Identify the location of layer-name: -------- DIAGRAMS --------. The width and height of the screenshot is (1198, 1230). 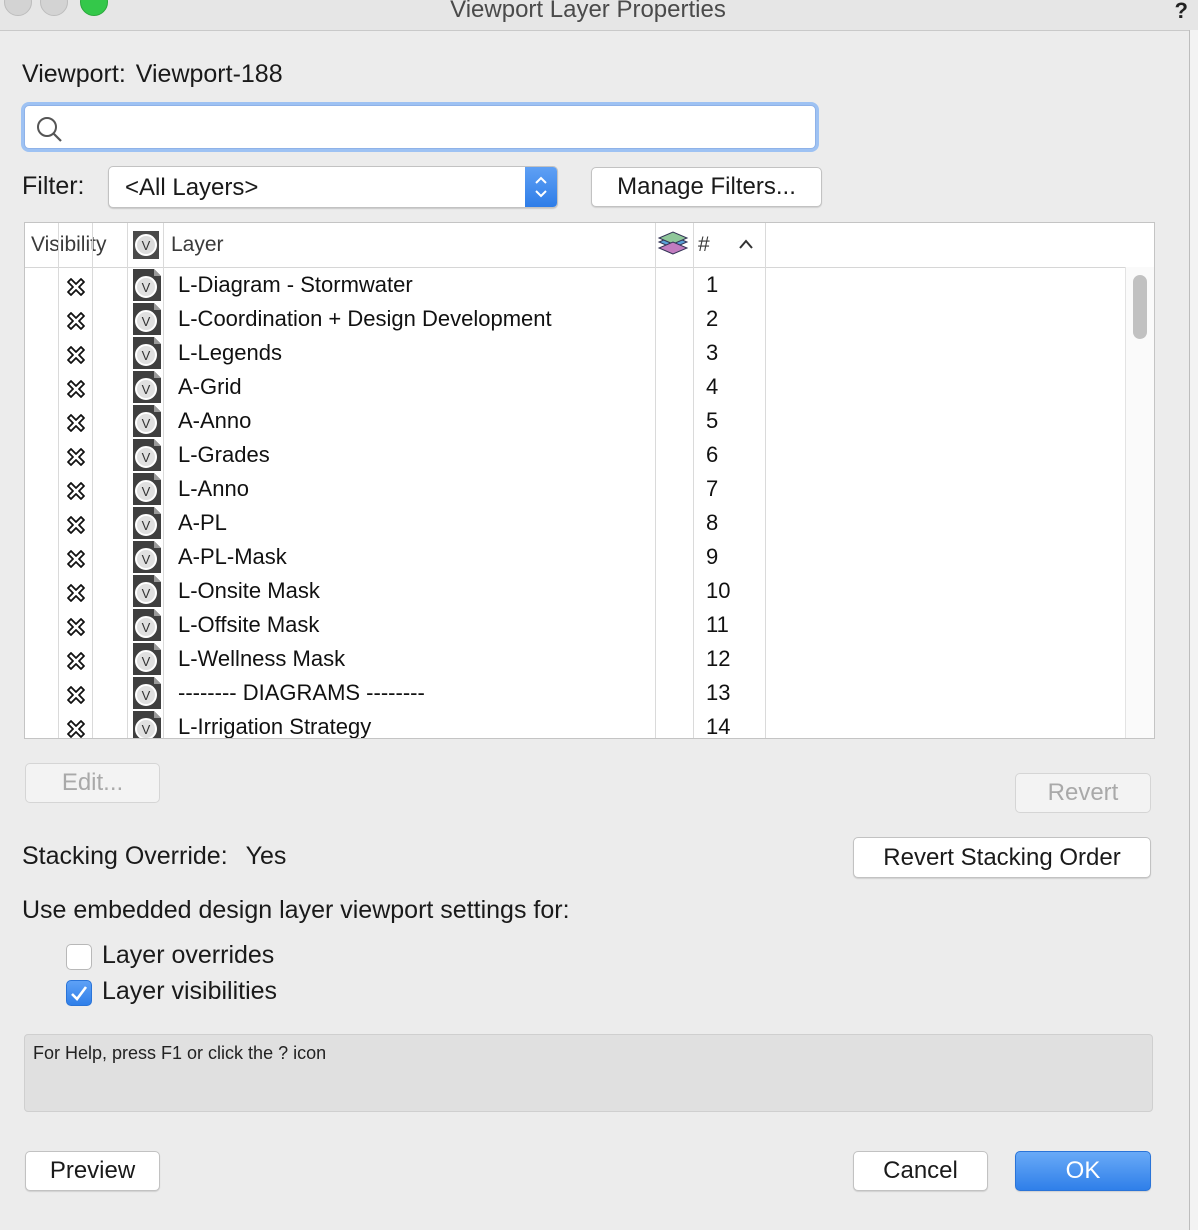
(301, 692).